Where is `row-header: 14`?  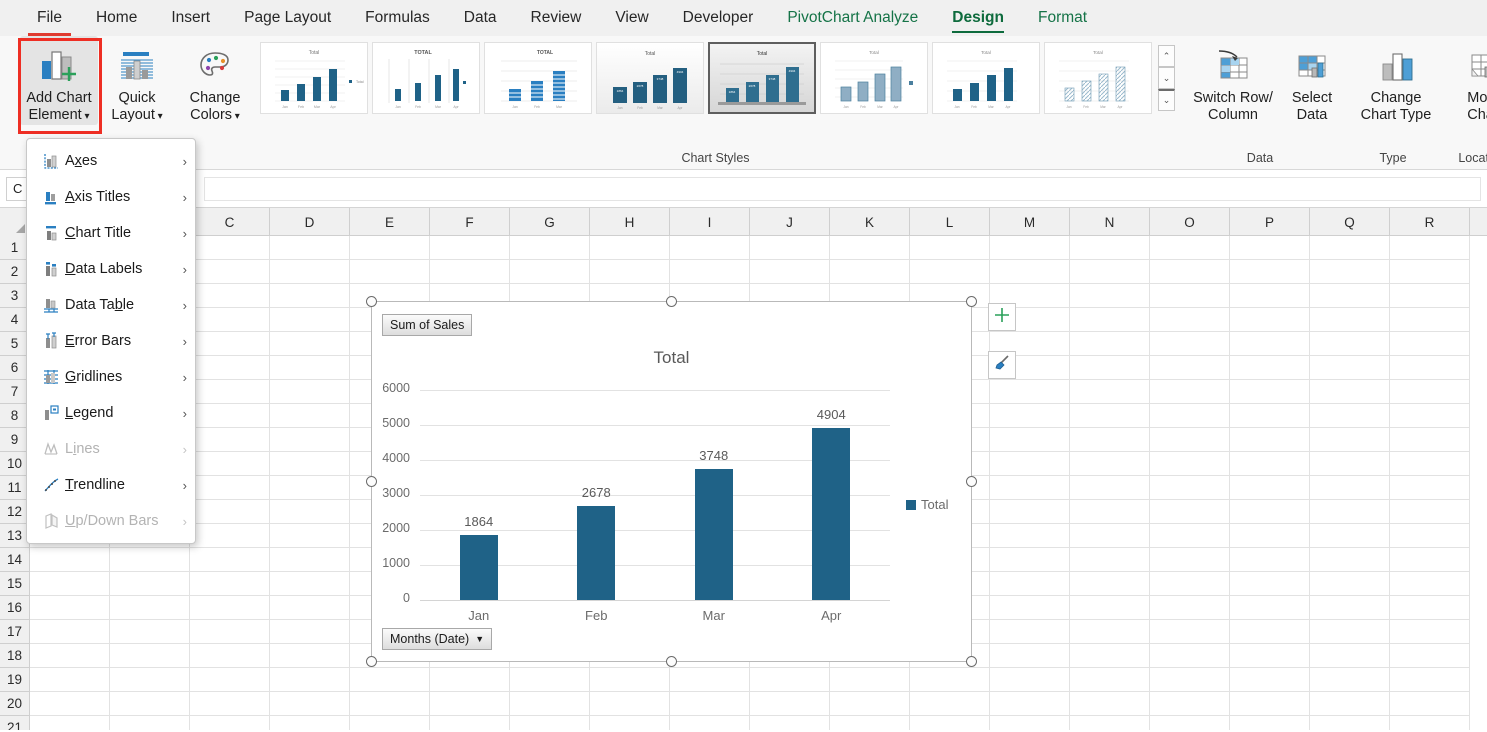 row-header: 14 is located at coordinates (14, 560).